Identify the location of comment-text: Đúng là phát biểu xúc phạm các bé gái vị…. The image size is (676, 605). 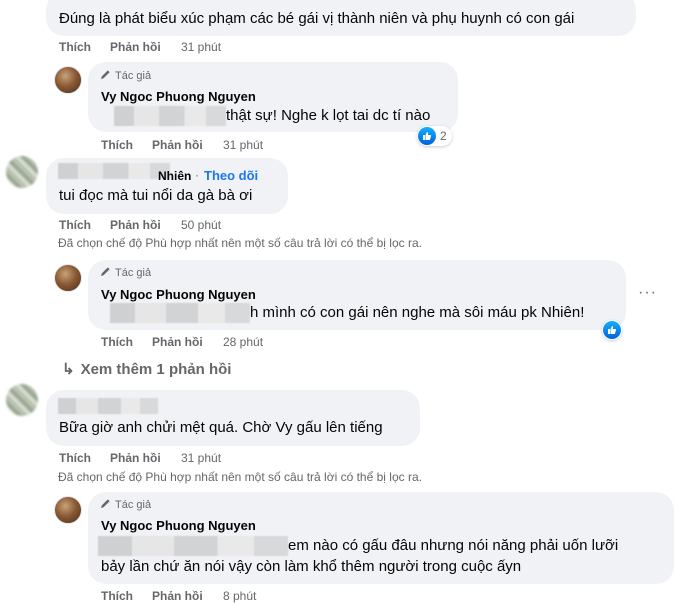
(317, 18).